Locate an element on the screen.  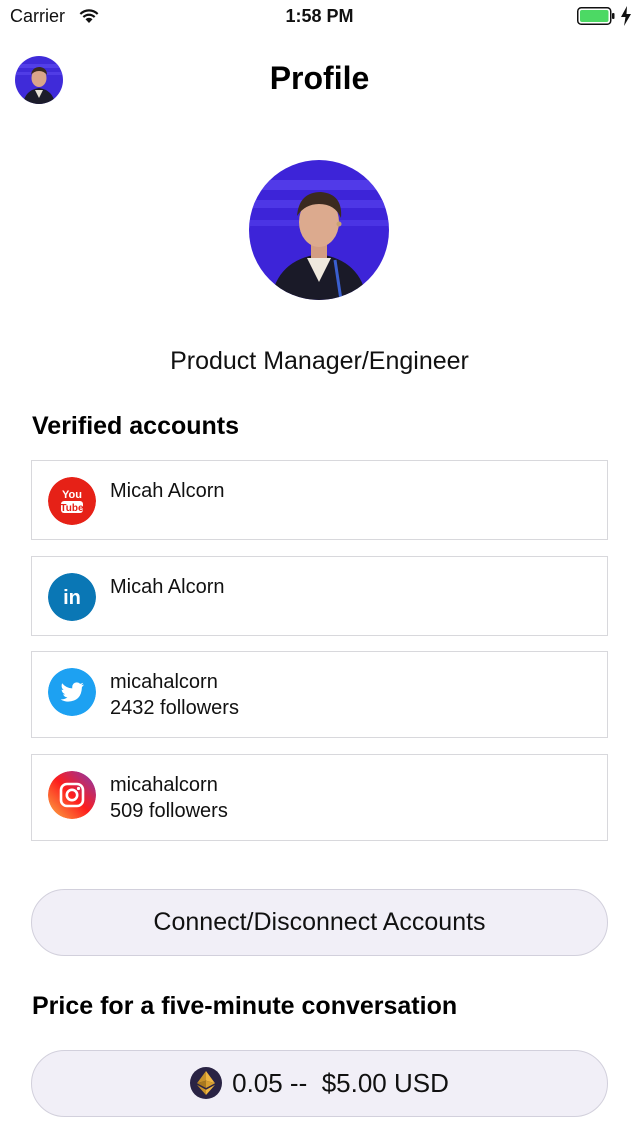
account-card-youtube: You Tube Micah Alcorn is located at coordinates (319, 500).